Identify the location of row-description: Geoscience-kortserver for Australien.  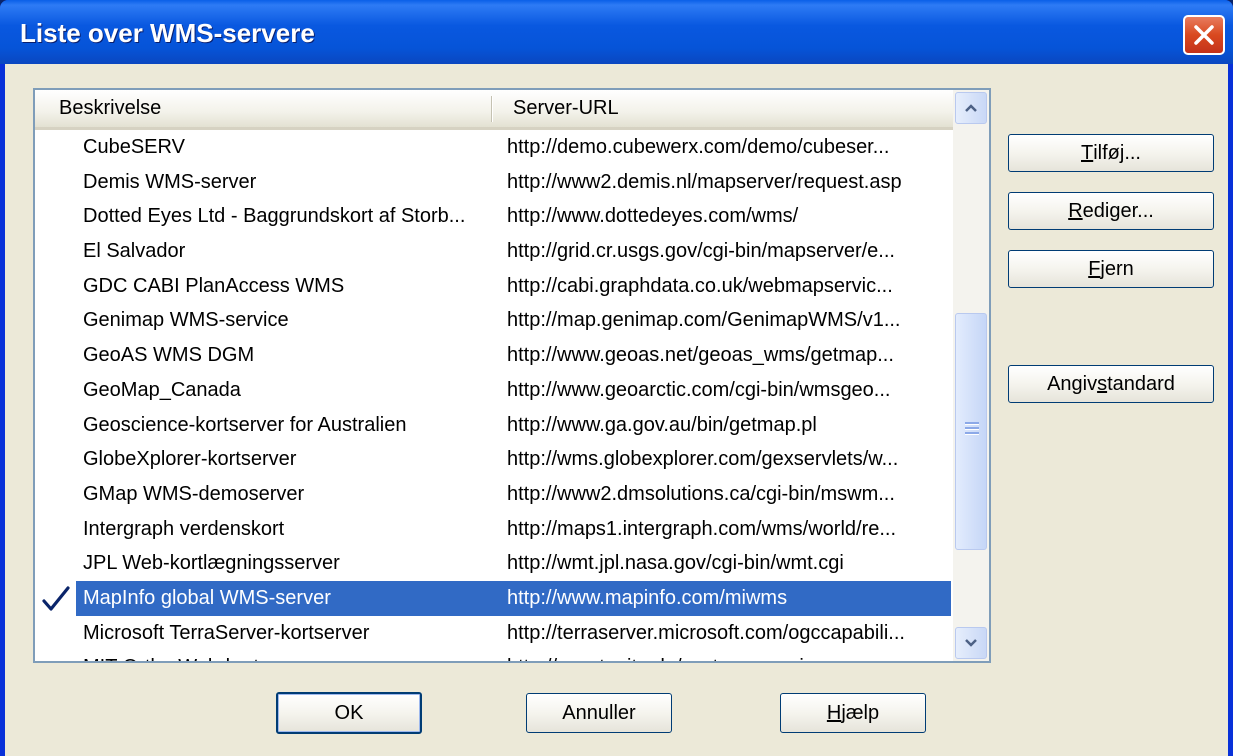
(245, 424).